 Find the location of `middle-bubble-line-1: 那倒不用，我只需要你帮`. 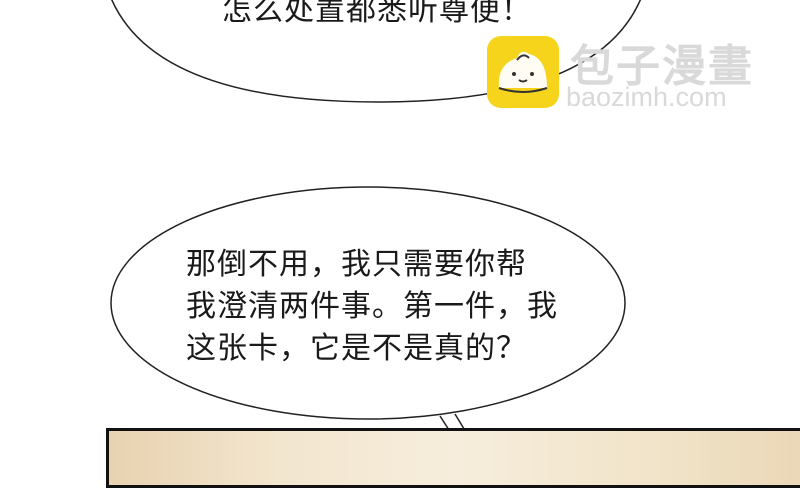

middle-bubble-line-1: 那倒不用，我只需要你帮 is located at coordinates (356, 264).